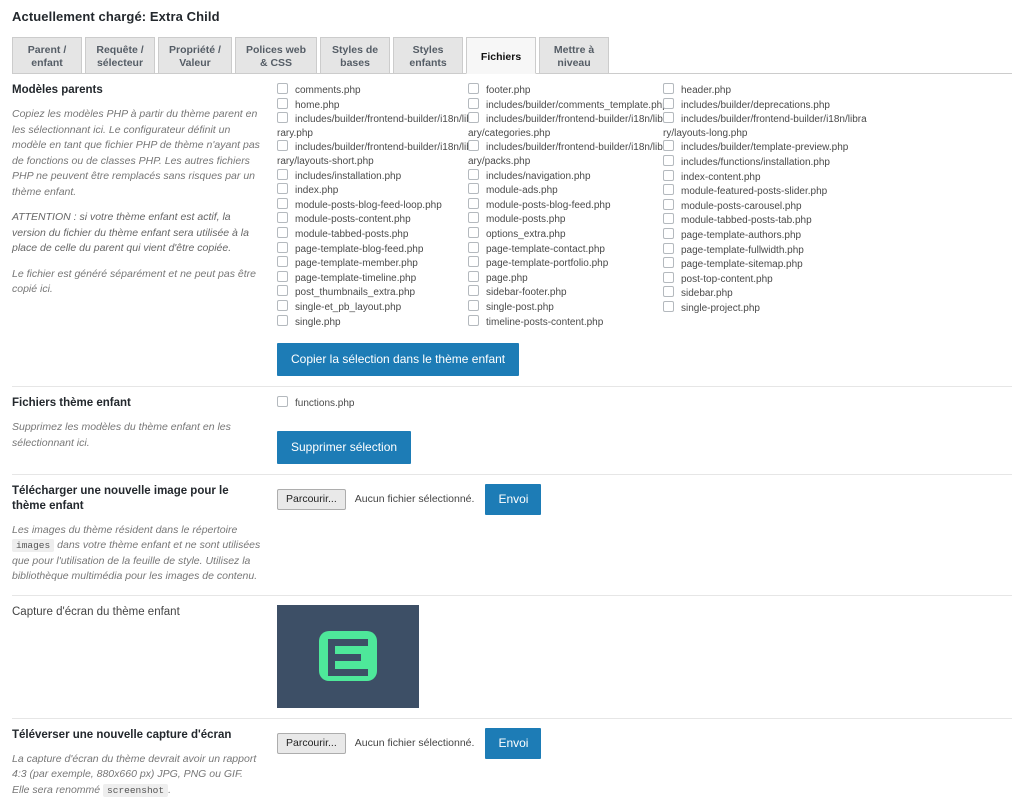 This screenshot has height=808, width=1024. Describe the element at coordinates (568, 190) in the screenshot. I see `parent-template-item: module-ads.php` at that location.